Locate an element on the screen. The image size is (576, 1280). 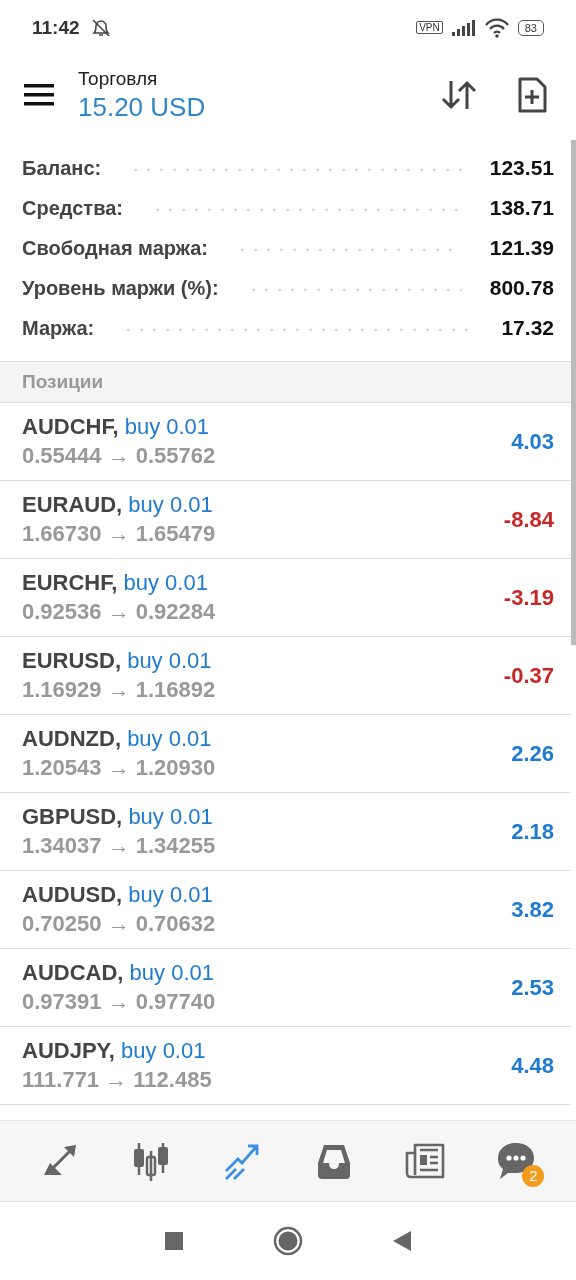
profit-value: -0.37 is located at coordinates (528, 675).